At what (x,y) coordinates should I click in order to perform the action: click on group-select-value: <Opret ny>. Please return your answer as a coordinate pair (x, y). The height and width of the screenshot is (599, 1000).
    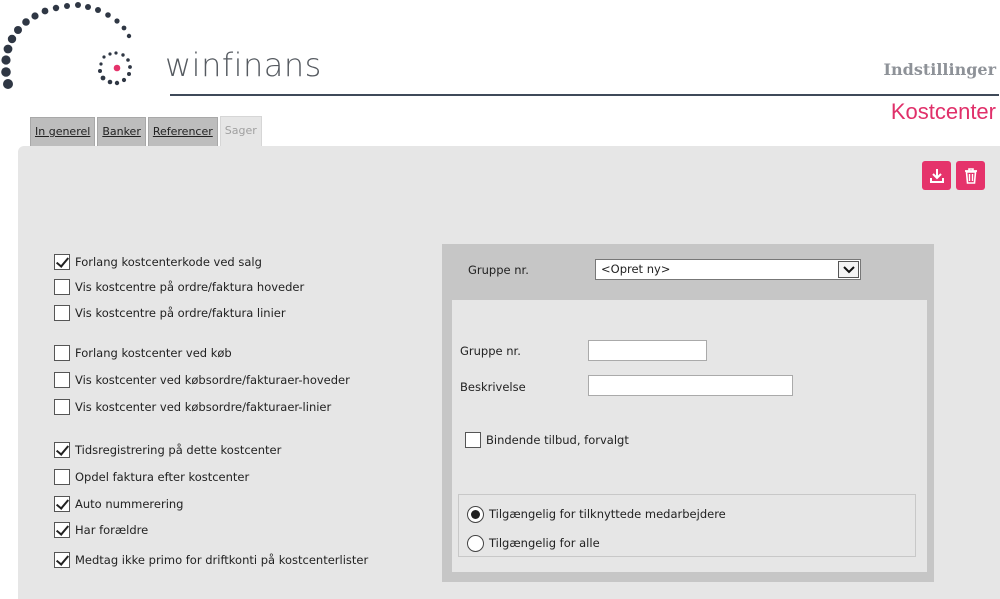
    Looking at the image, I should click on (636, 269).